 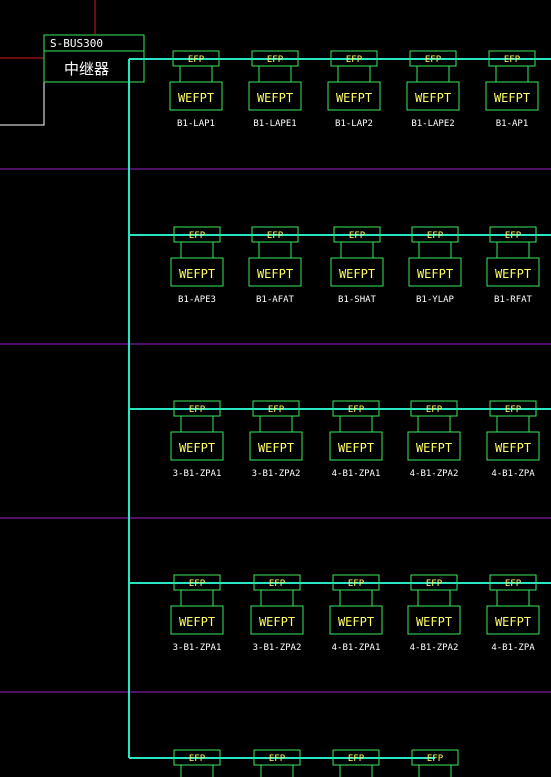 What do you see at coordinates (275, 300) in the screenshot?
I see `device-label: B1-AFAT` at bounding box center [275, 300].